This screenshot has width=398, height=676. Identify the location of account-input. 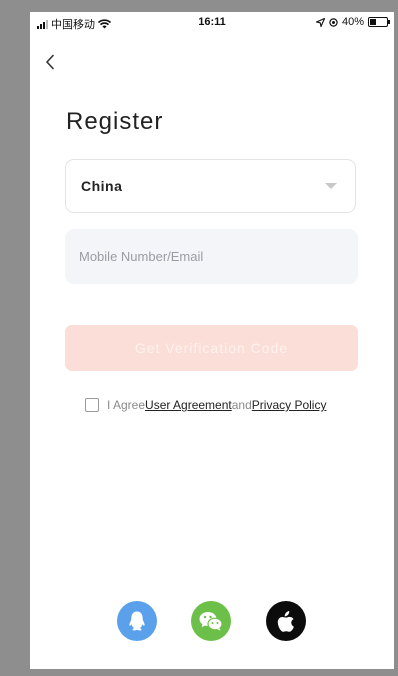
(211, 256).